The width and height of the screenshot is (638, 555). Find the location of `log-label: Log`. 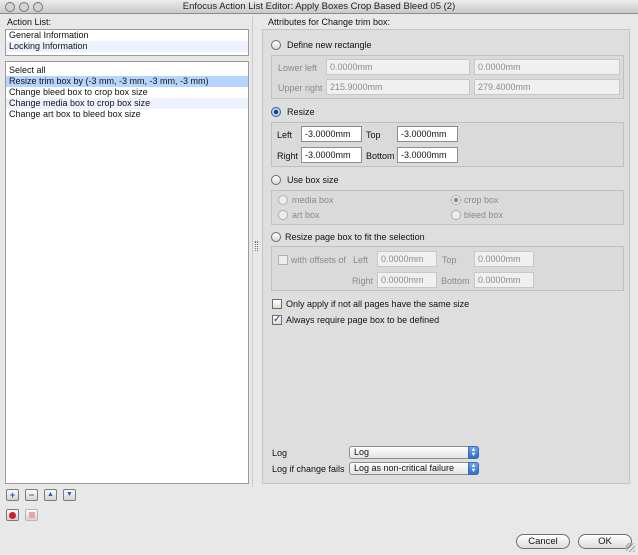

log-label: Log is located at coordinates (280, 453).